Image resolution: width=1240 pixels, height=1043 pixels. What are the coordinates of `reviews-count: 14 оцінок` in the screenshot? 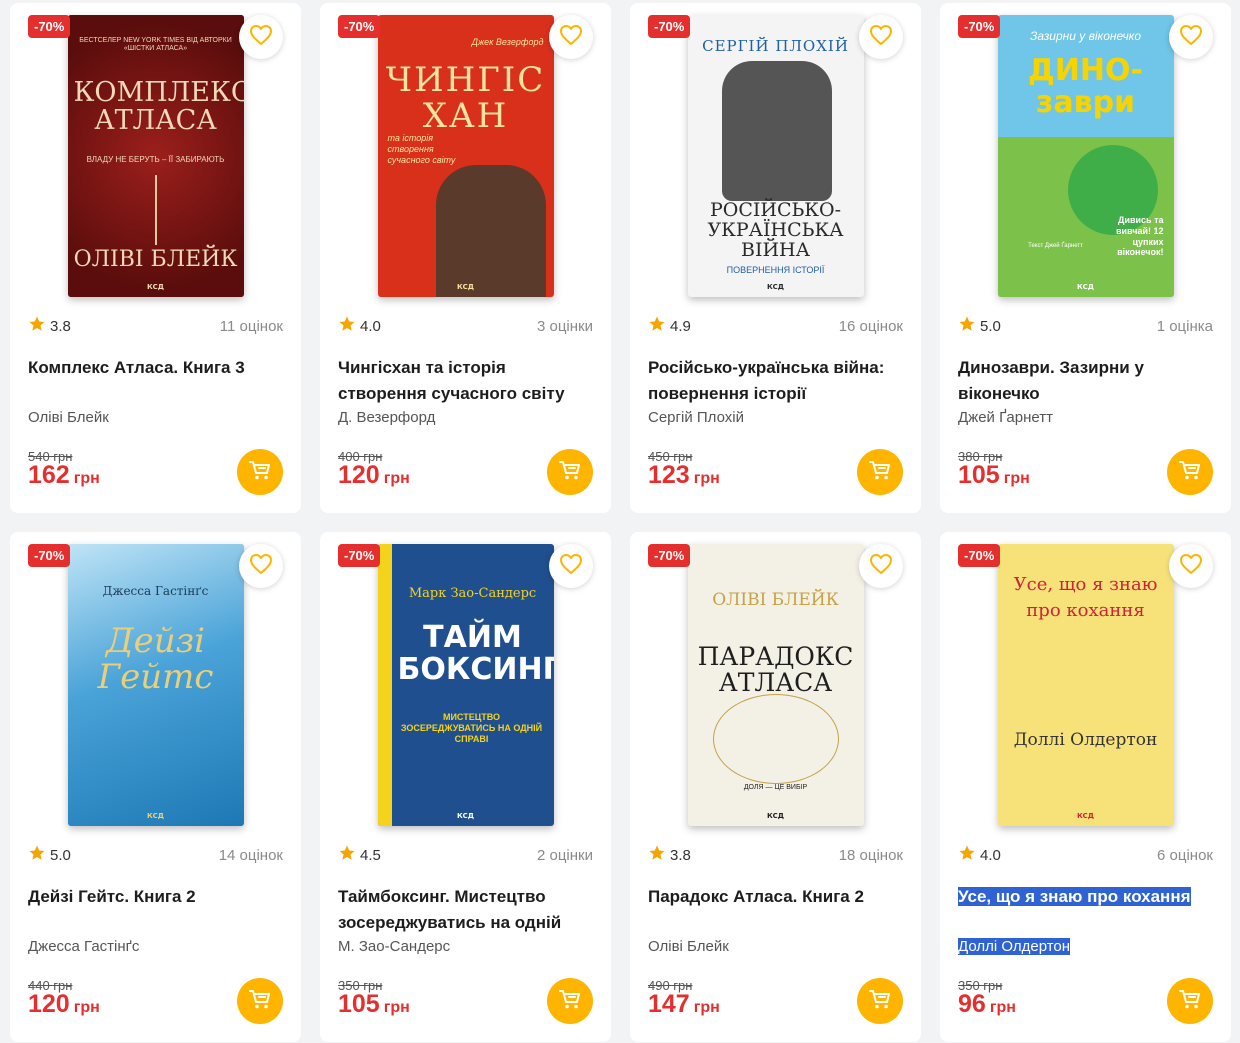 It's located at (251, 855).